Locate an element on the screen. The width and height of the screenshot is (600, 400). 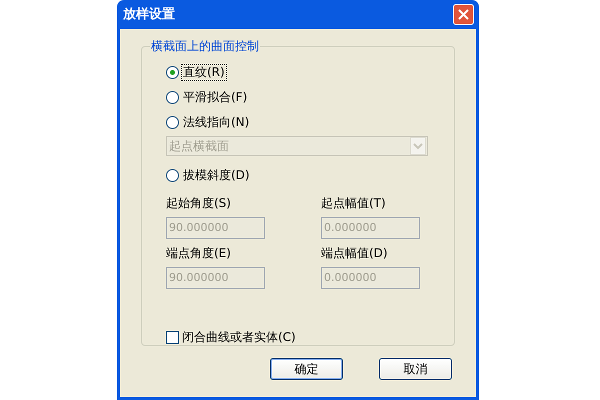
radio-label: 直纹(R) is located at coordinates (204, 72).